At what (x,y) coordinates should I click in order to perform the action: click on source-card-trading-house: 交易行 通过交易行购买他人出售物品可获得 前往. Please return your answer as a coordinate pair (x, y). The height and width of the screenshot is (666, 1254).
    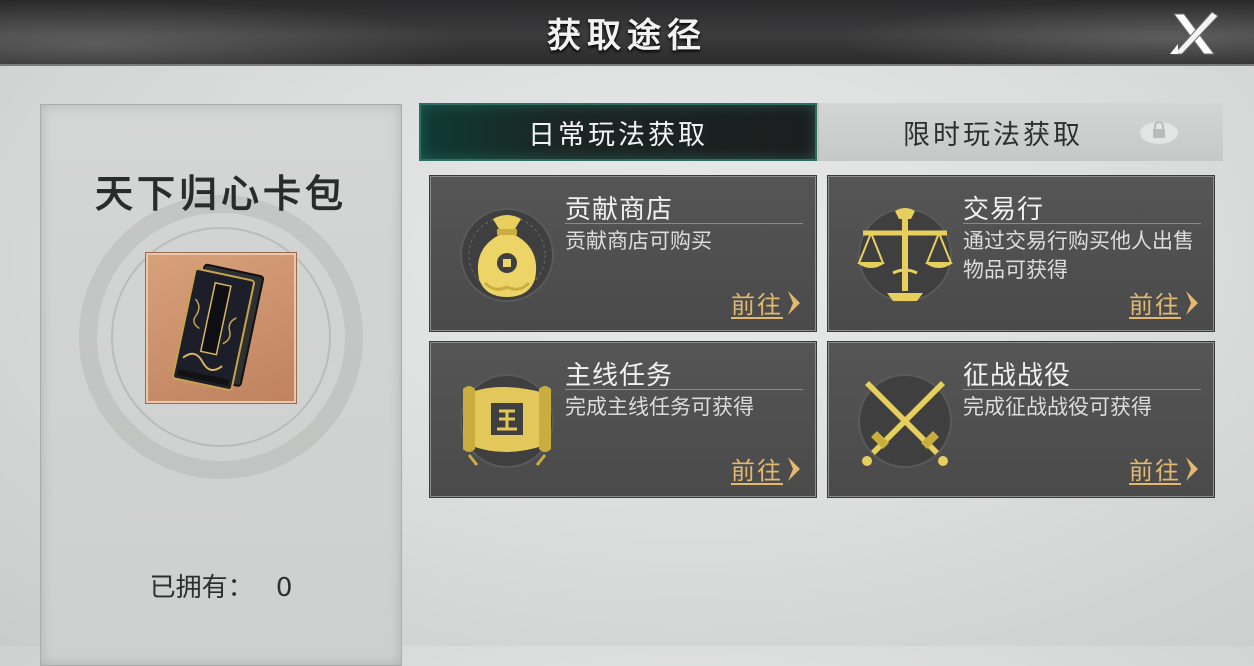
    Looking at the image, I should click on (1021, 253).